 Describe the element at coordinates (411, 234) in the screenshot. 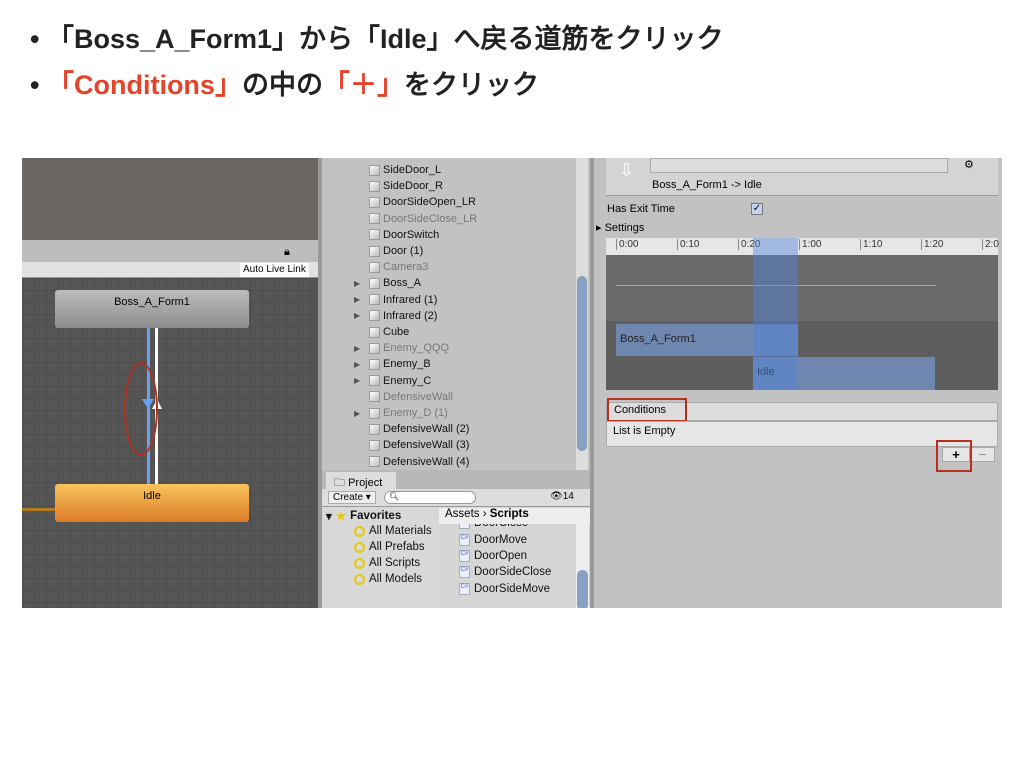

I see `item-label: DoorSwitch` at that location.